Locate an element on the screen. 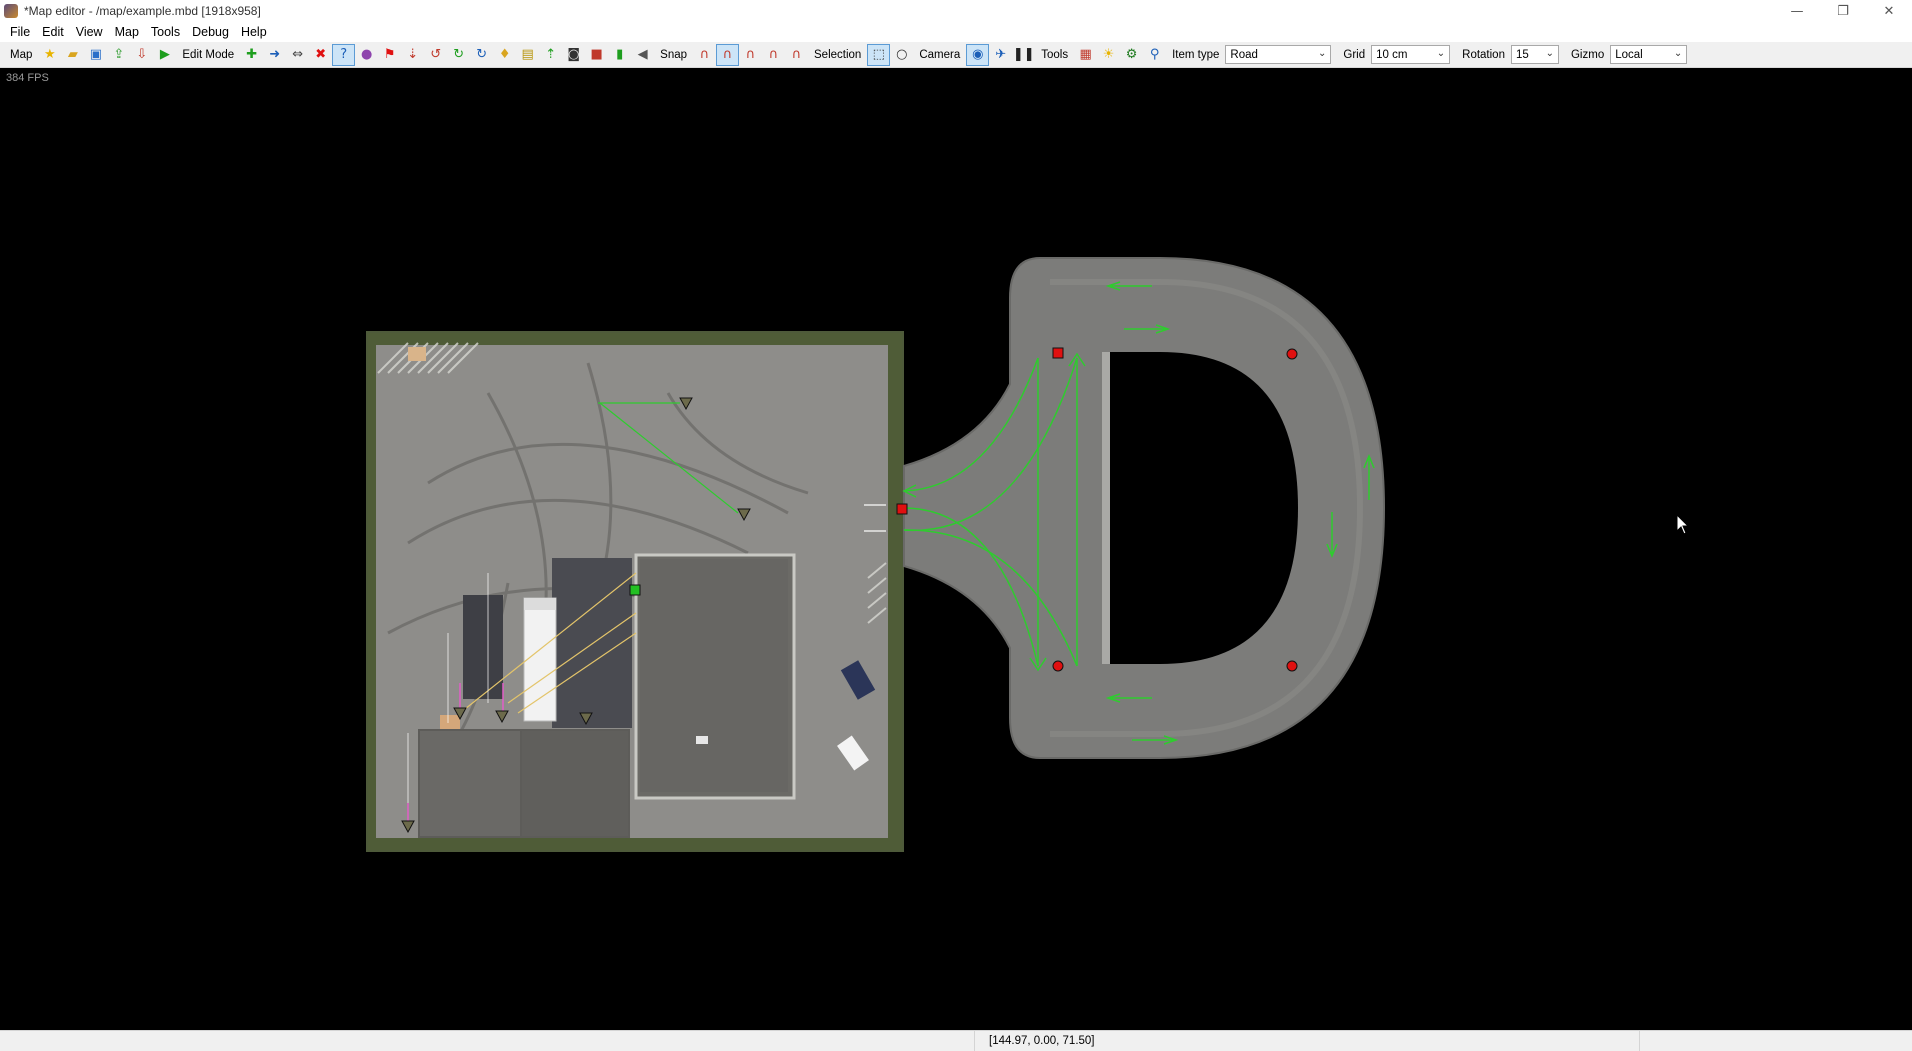 Image resolution: width=1912 pixels, height=1051 pixels. sound-icon: ◀ is located at coordinates (642, 55).